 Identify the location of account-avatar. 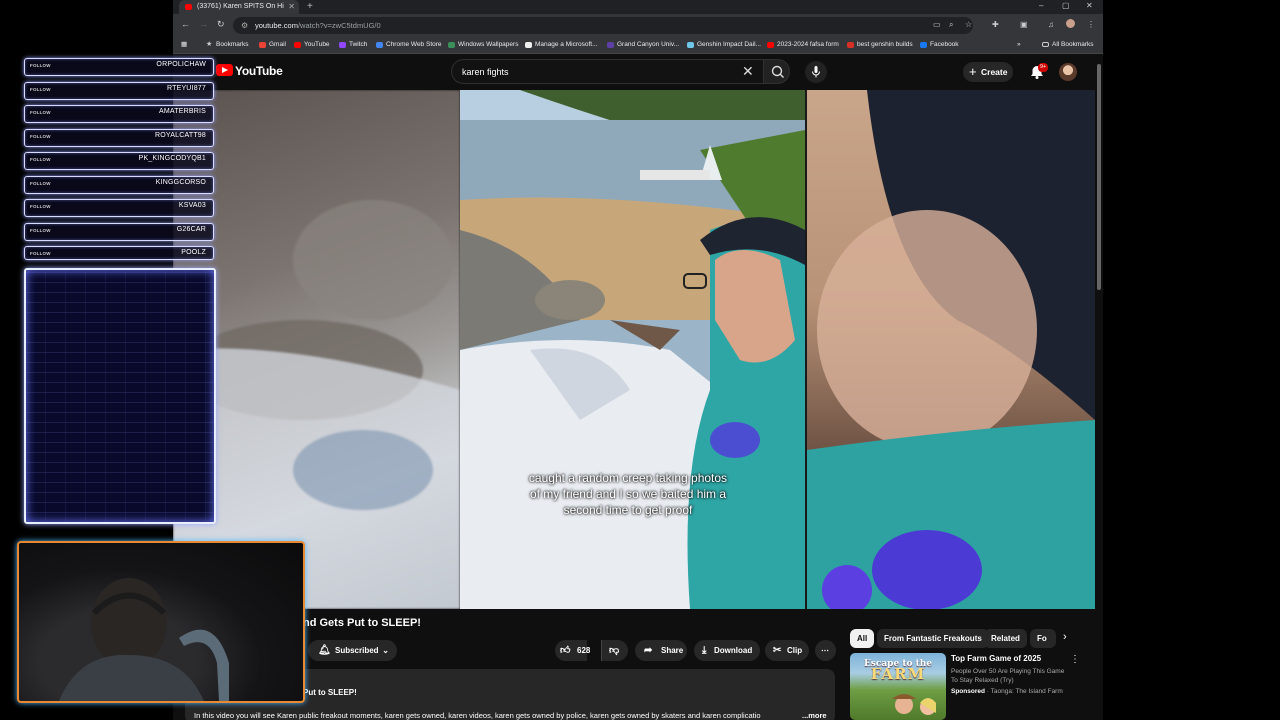
(1068, 72).